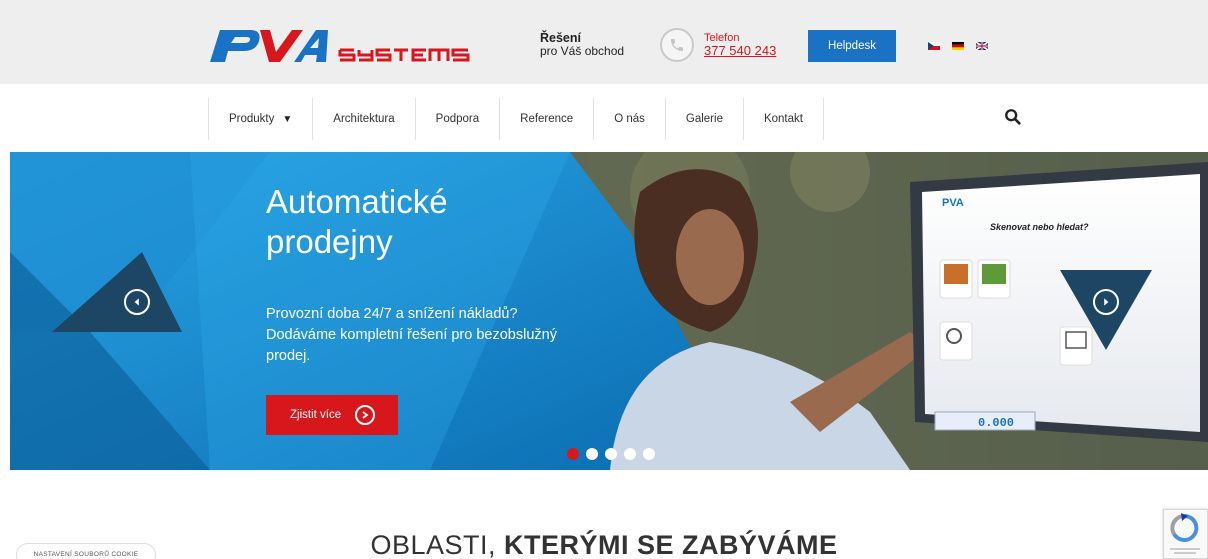  I want to click on nav-item-architektura: Architektura, so click(363, 119).